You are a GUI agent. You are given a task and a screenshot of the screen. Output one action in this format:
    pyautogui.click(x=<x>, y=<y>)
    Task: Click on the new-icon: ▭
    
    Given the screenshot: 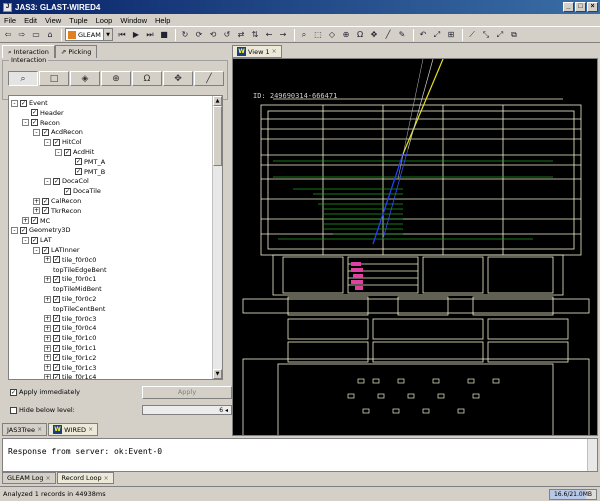 What is the action you would take?
    pyautogui.click(x=36, y=35)
    